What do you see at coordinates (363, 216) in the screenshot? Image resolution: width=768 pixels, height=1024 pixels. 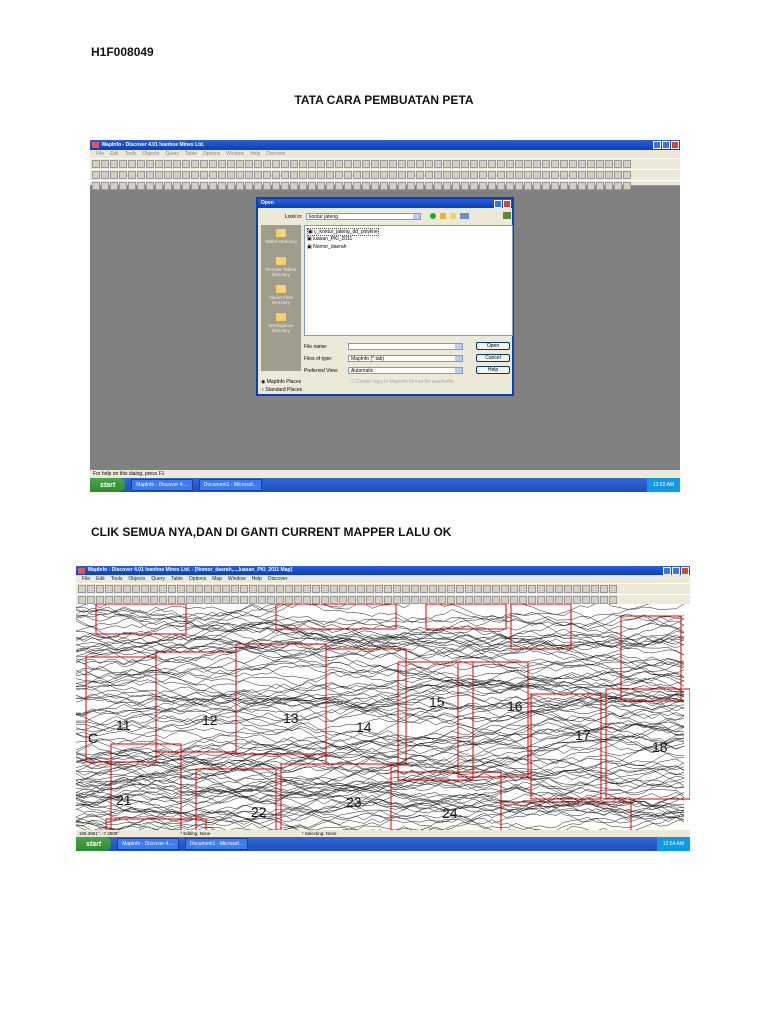 I see `look-in-select: kontur jateng` at bounding box center [363, 216].